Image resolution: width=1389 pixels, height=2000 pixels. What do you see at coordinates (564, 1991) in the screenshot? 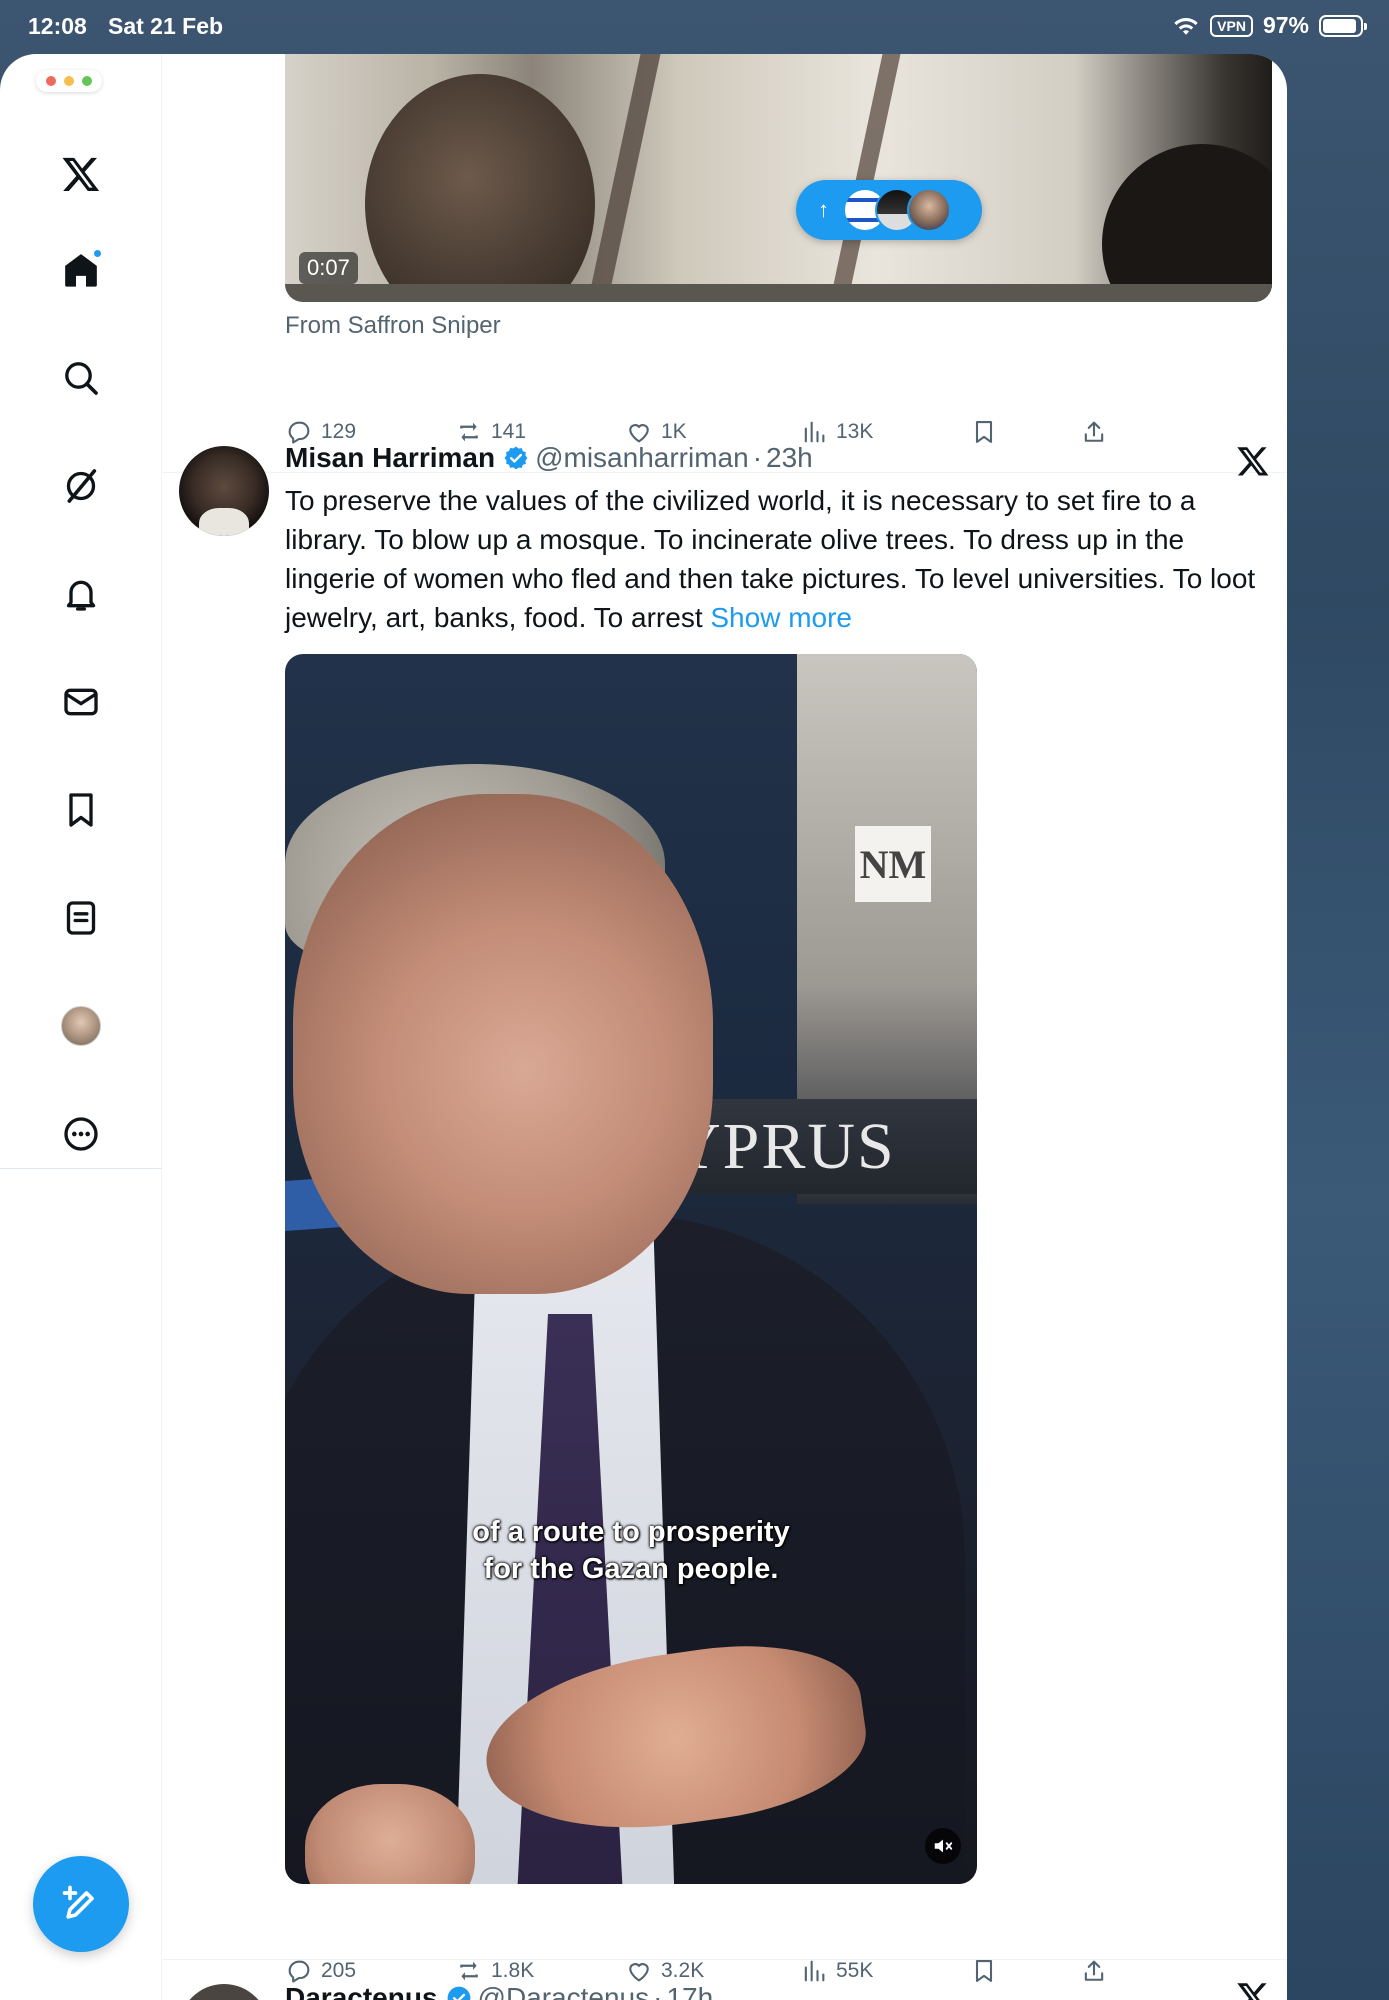
I see `author-handle: @Daractenus` at bounding box center [564, 1991].